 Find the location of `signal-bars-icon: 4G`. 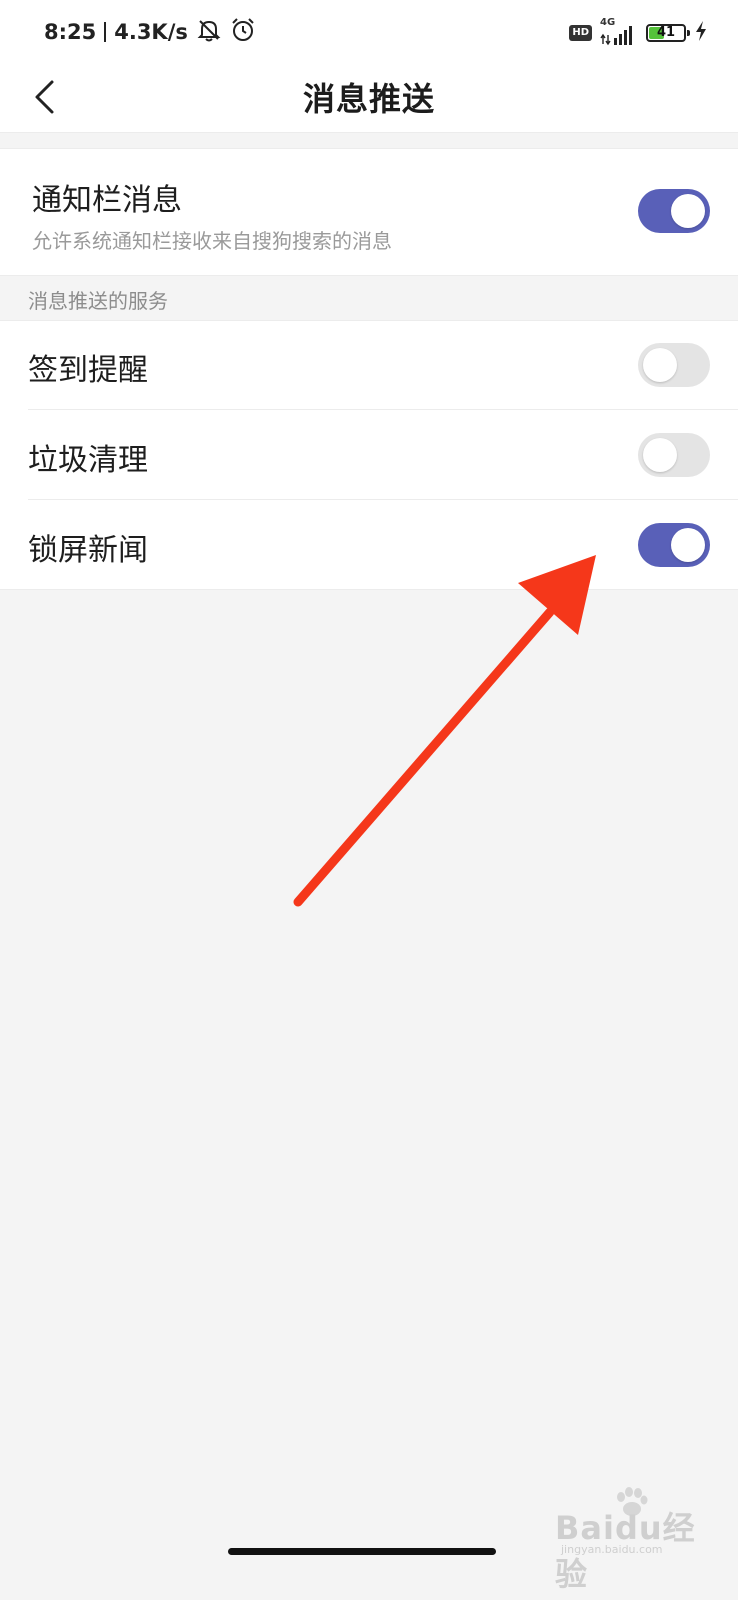

signal-bars-icon: 4G is located at coordinates (619, 31).